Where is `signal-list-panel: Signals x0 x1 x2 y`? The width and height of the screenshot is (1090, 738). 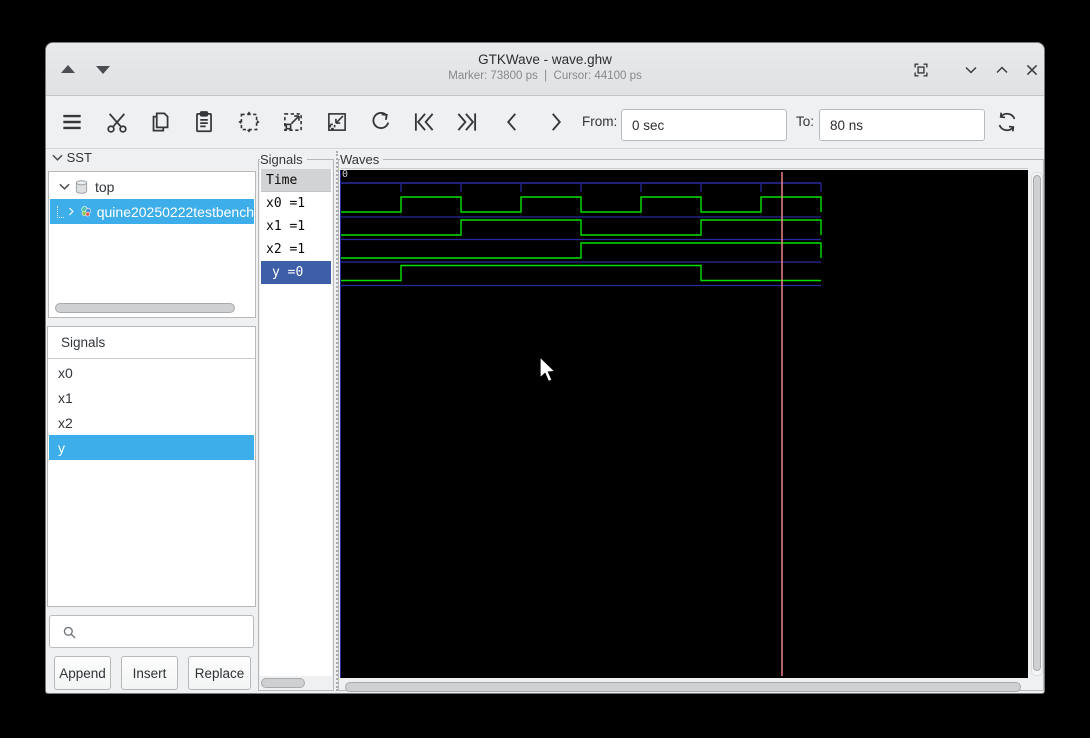 signal-list-panel: Signals x0 x1 x2 y is located at coordinates (151, 466).